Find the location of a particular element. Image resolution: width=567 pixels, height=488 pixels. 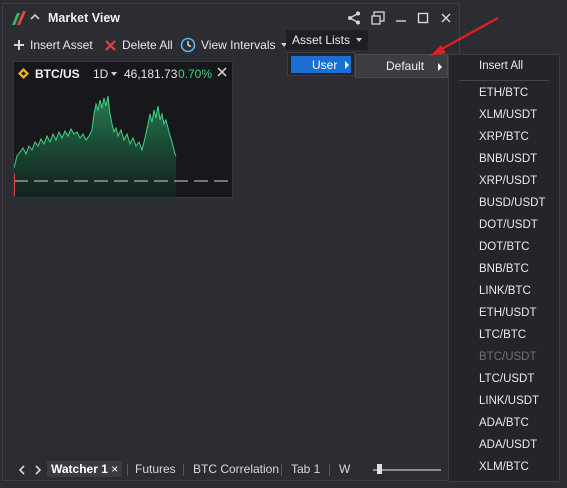

minimize-icon is located at coordinates (401, 18).